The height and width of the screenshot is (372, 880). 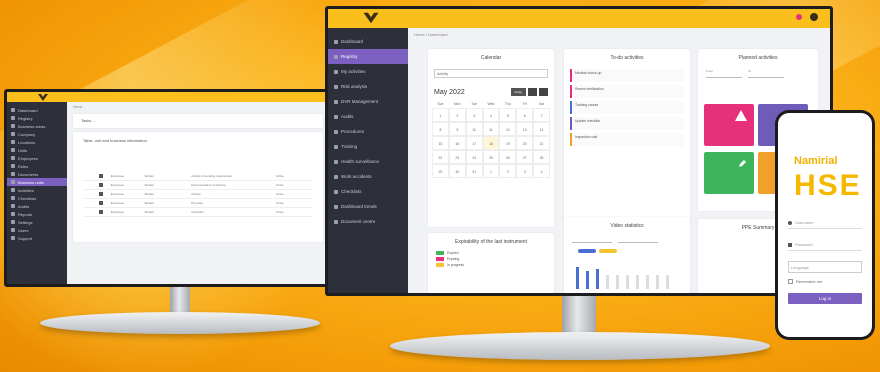 I want to click on left-sidebar-item: Audits, so click(x=37, y=206).